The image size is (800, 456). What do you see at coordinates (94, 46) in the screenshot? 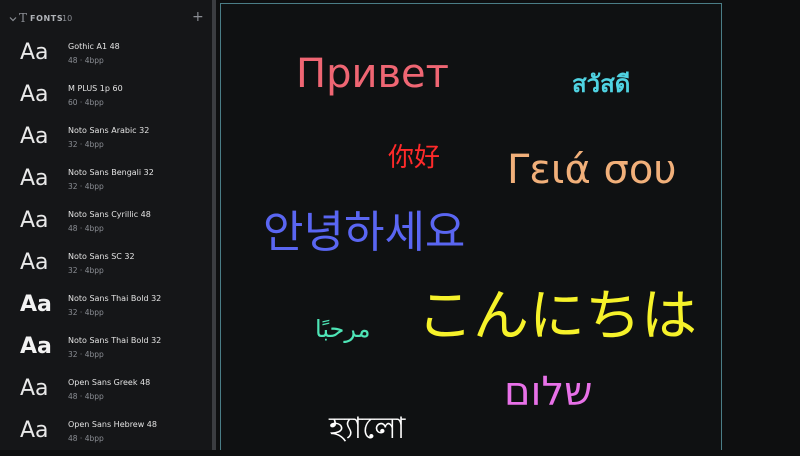
I see `font-name: Gothic A1 48` at bounding box center [94, 46].